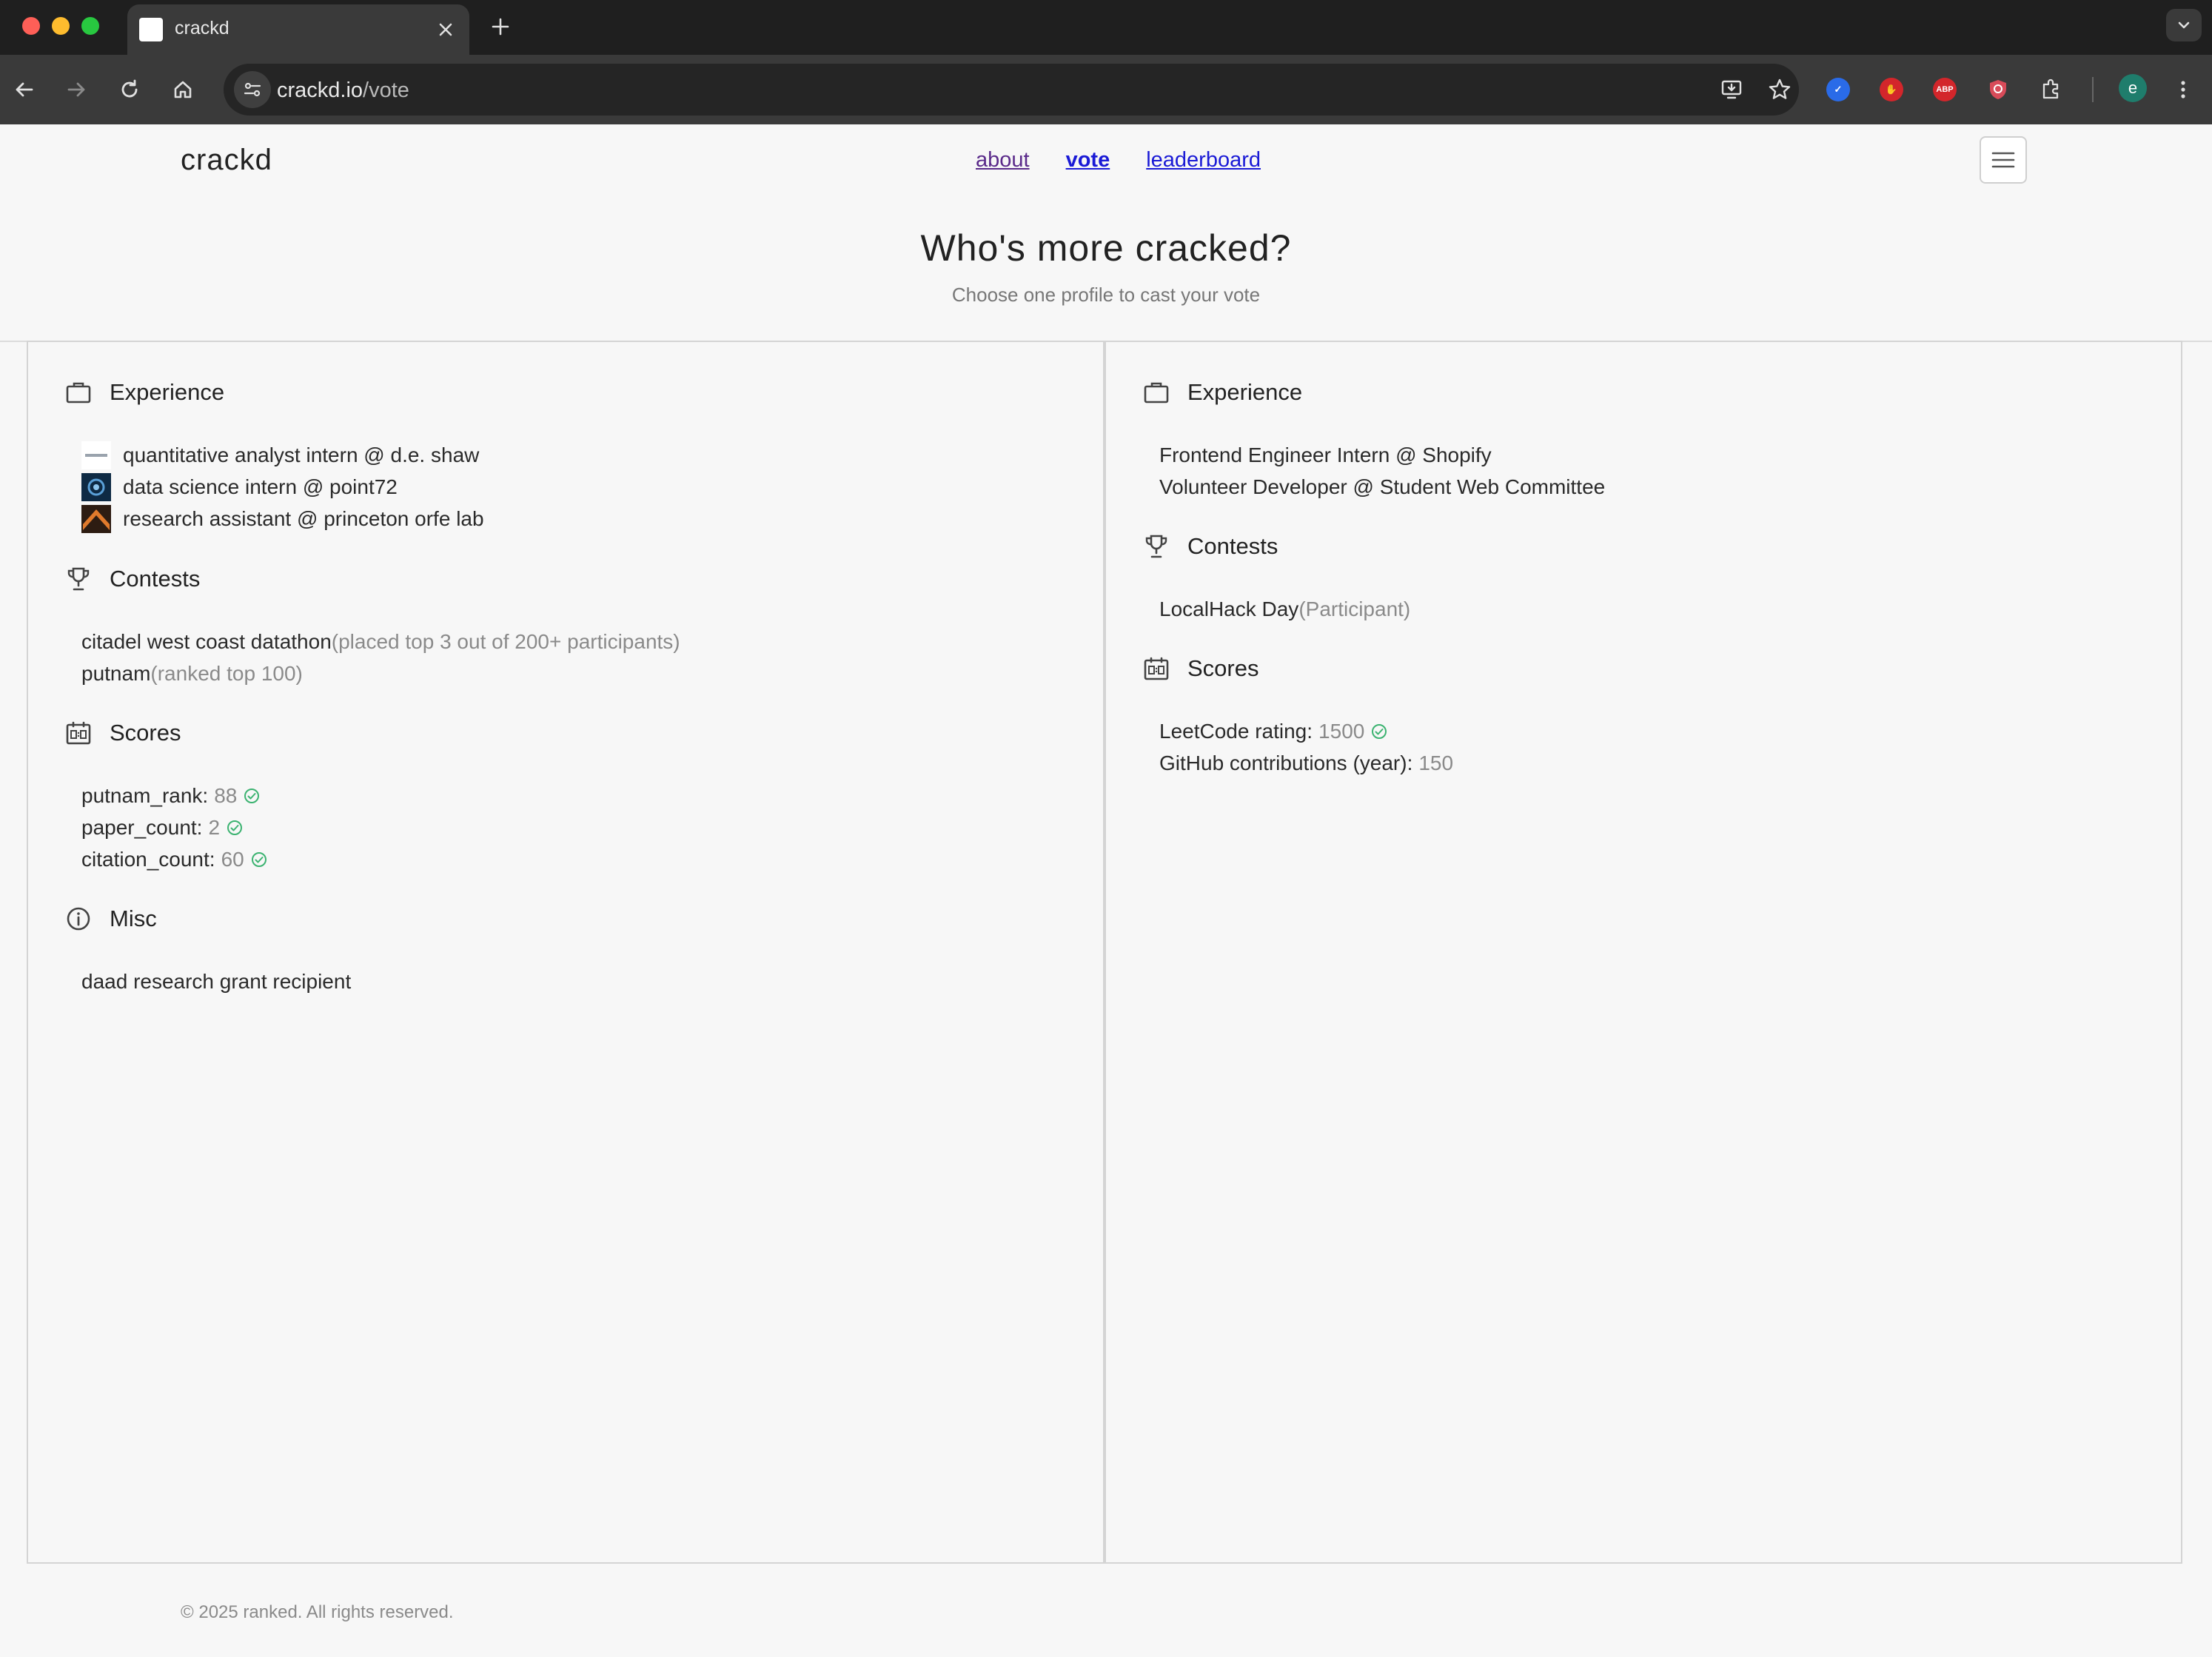 The image size is (2212, 1657). Describe the element at coordinates (214, 828) in the screenshot. I see `score-value: 2` at that location.